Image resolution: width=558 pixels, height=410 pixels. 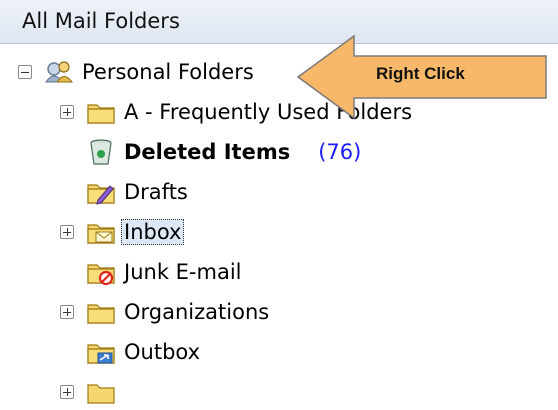 I want to click on tree-item-organizations: Organizations, so click(x=164, y=312).